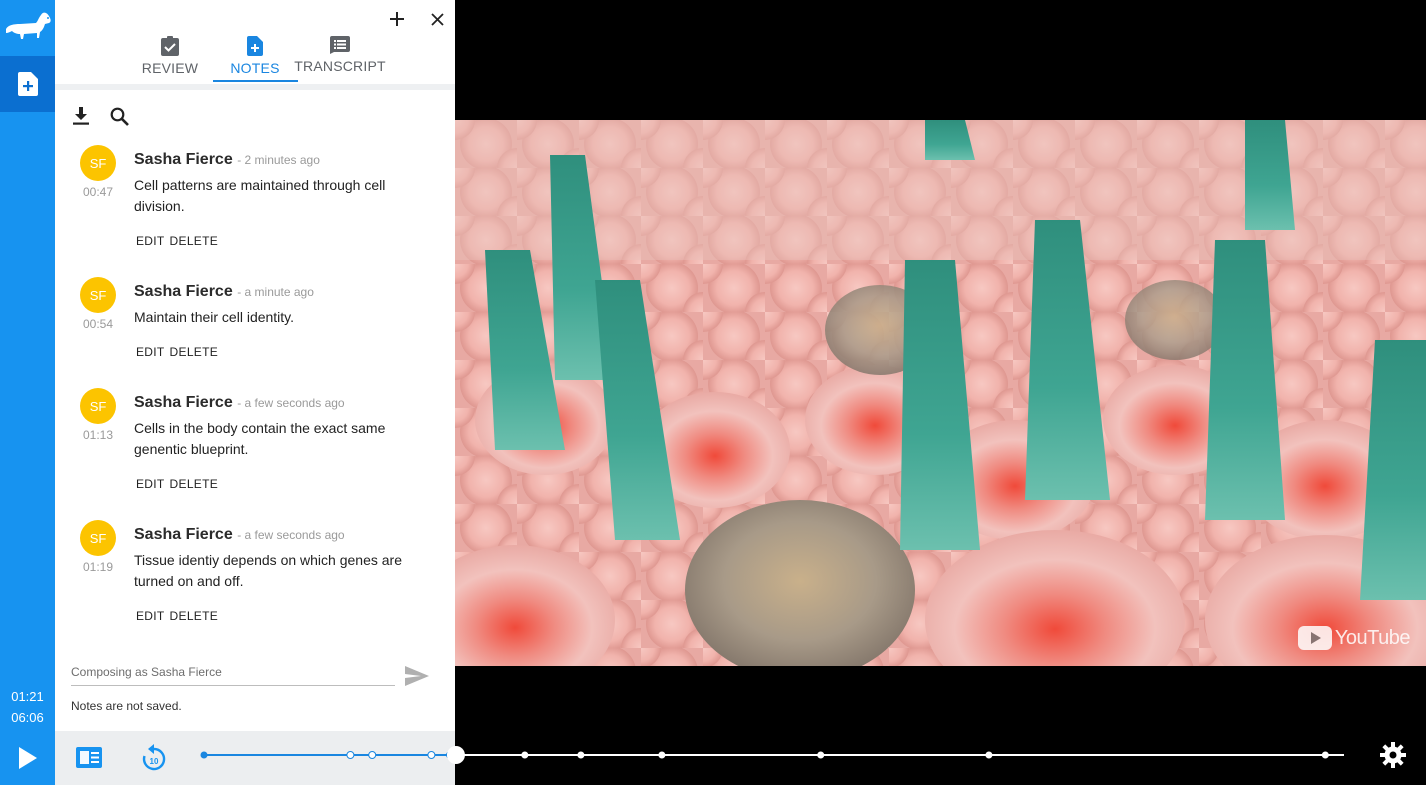 The width and height of the screenshot is (1426, 785). Describe the element at coordinates (214, 317) in the screenshot. I see `note-text: Maintain their cell identity.` at that location.